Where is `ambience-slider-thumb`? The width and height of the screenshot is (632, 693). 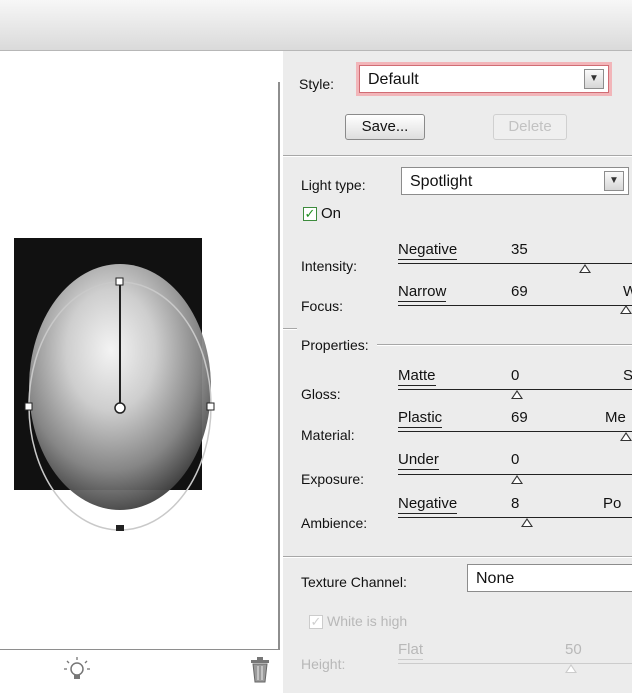
ambience-slider-thumb is located at coordinates (527, 522).